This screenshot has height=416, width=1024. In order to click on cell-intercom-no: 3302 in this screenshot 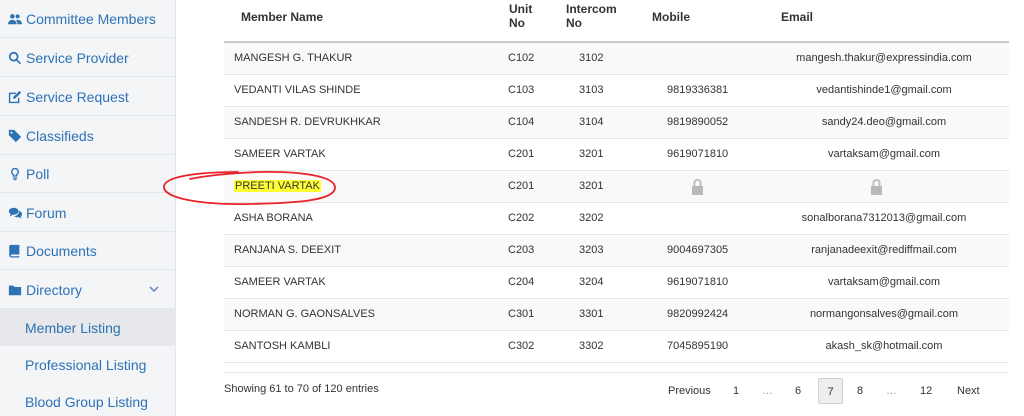, I will do `click(591, 346)`.